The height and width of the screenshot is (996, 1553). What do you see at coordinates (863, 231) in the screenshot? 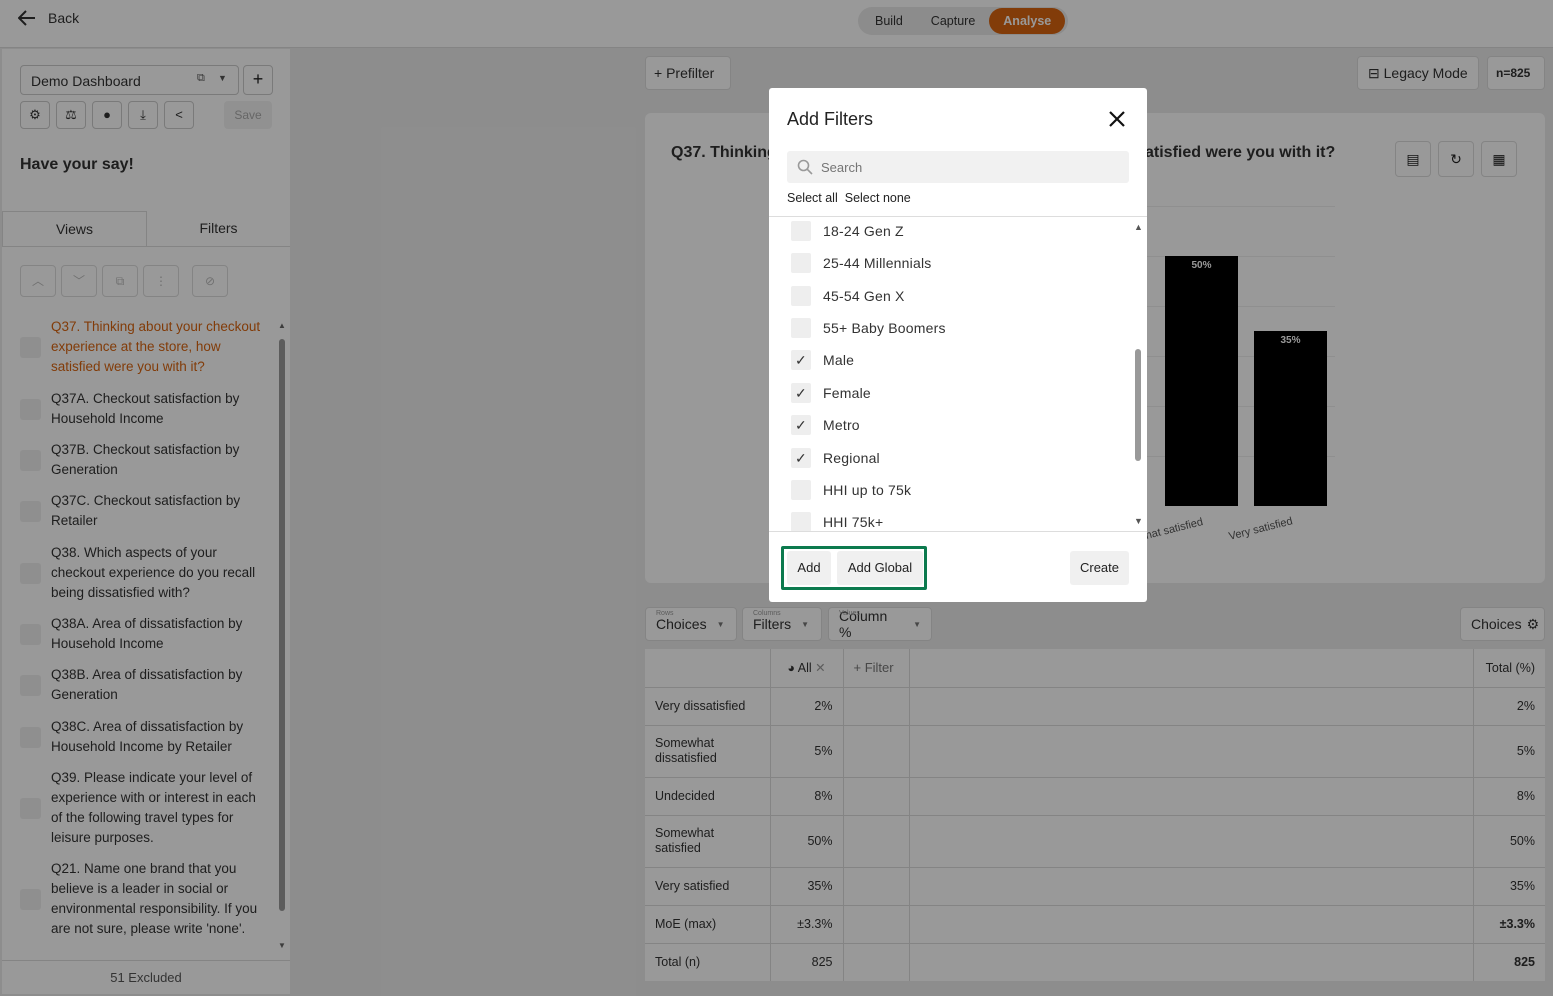
I see `option-label: 18-24 Gen Z` at bounding box center [863, 231].